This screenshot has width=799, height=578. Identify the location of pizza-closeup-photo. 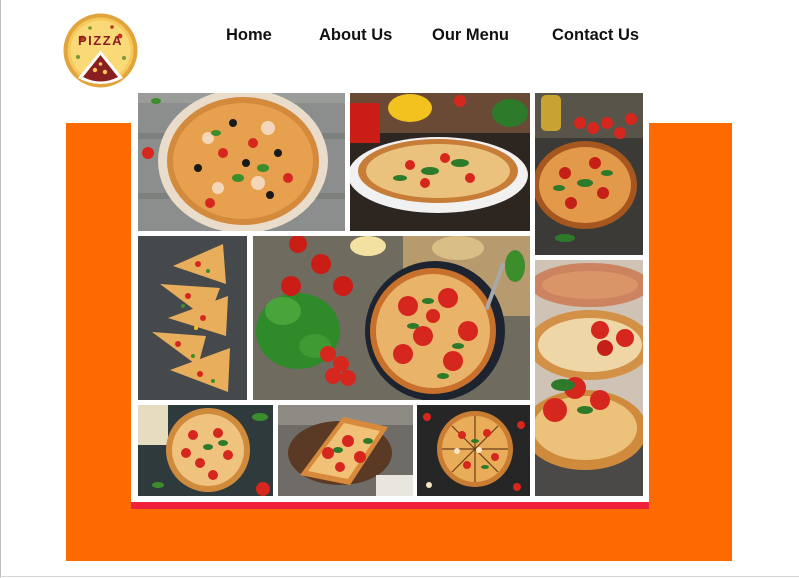
(589, 378).